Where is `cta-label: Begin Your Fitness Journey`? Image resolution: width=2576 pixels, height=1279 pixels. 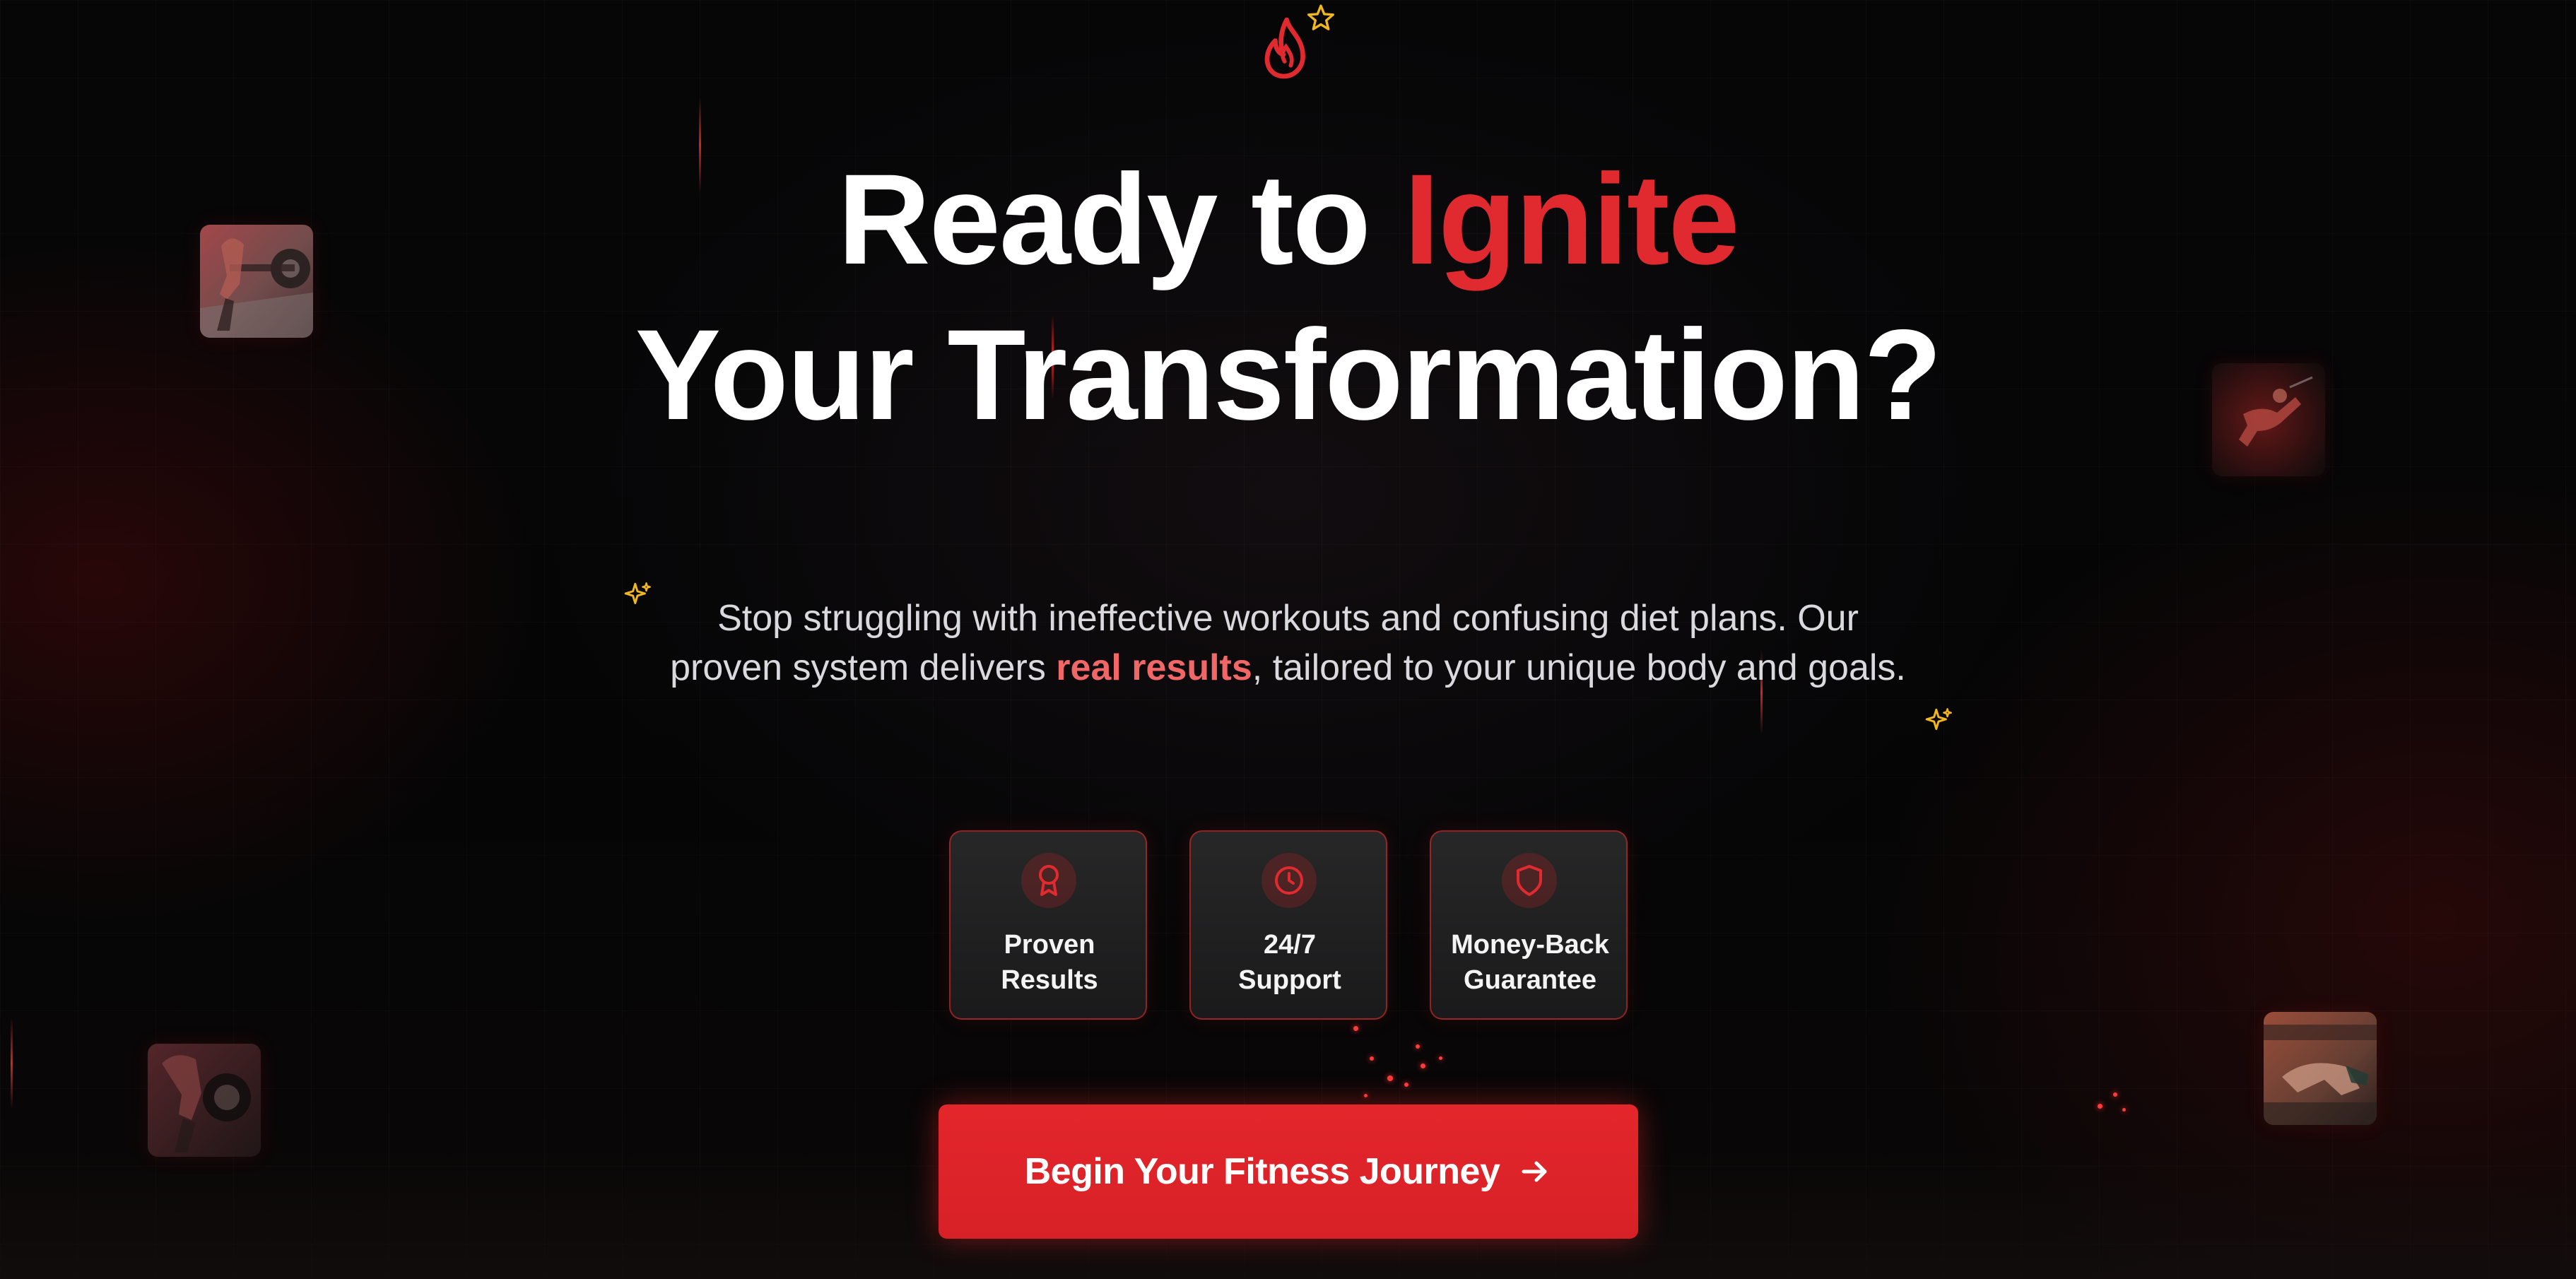
cta-label: Begin Your Fitness Journey is located at coordinates (1262, 1171).